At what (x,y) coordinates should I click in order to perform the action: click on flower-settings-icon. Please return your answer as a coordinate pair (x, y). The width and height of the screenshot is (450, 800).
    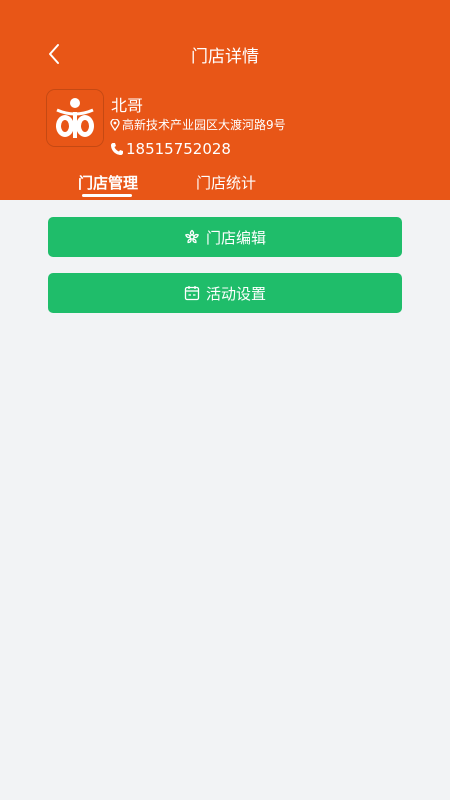
    Looking at the image, I should click on (192, 236).